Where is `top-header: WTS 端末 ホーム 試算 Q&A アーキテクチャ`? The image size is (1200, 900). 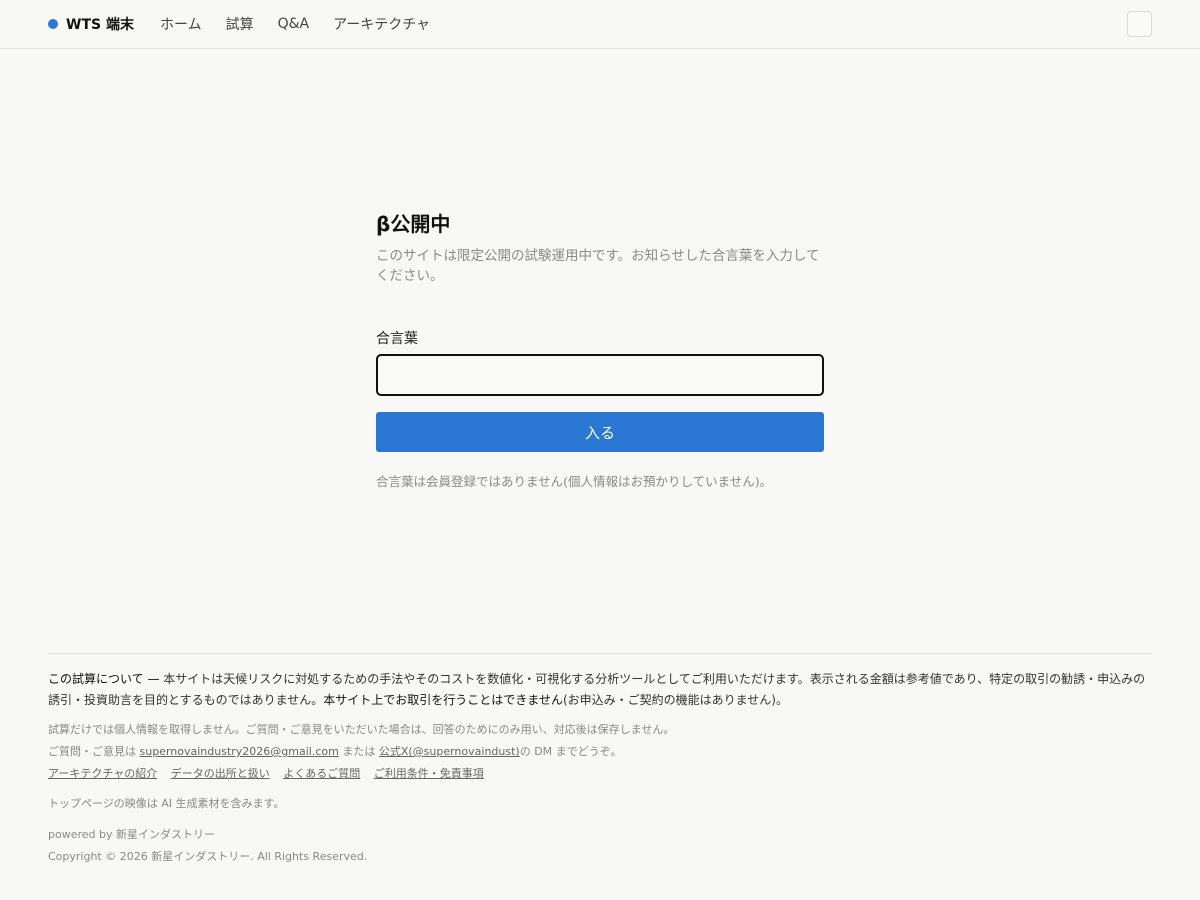
top-header: WTS 端末 ホーム 試算 Q&A アーキテクチャ is located at coordinates (600, 24).